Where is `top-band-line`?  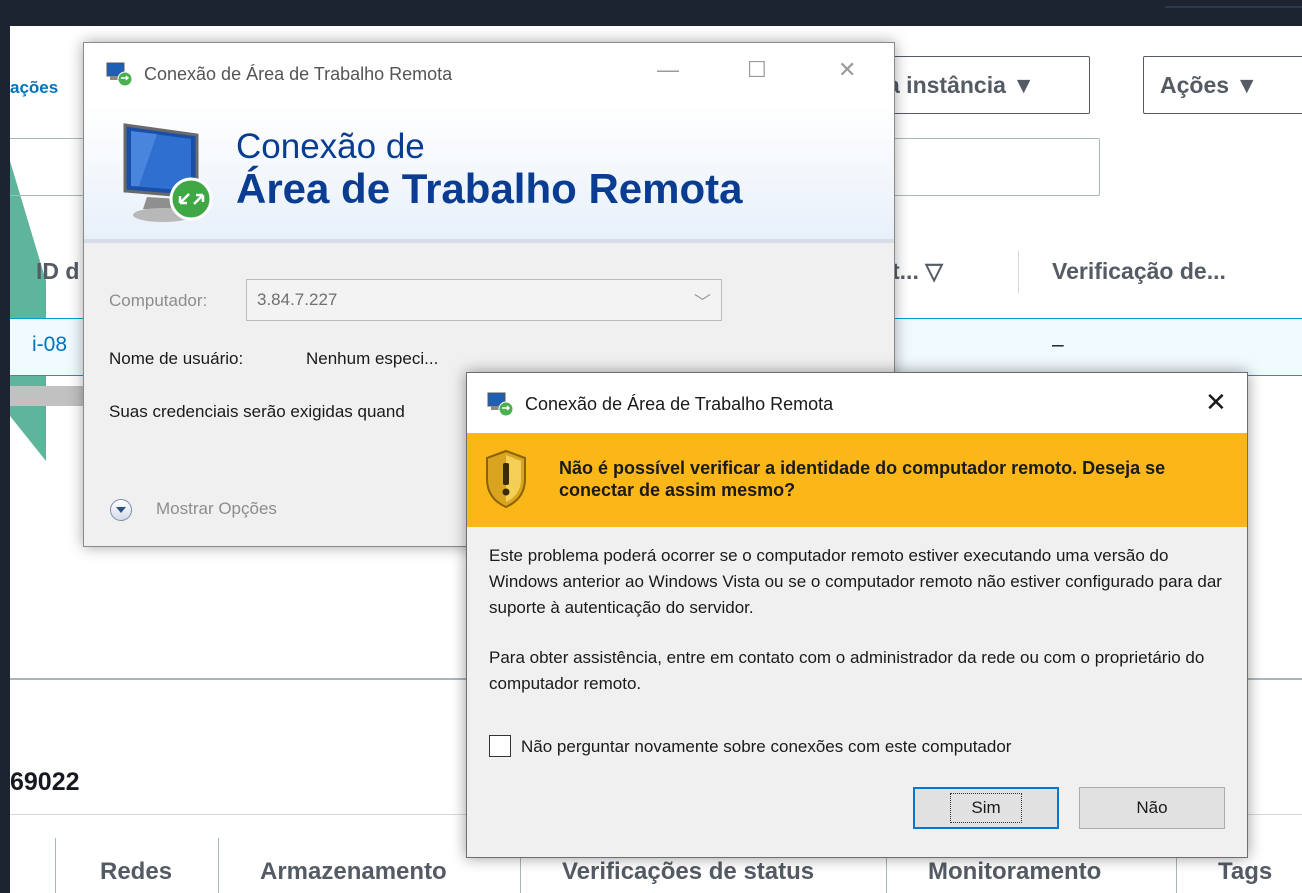 top-band-line is located at coordinates (1233, 7).